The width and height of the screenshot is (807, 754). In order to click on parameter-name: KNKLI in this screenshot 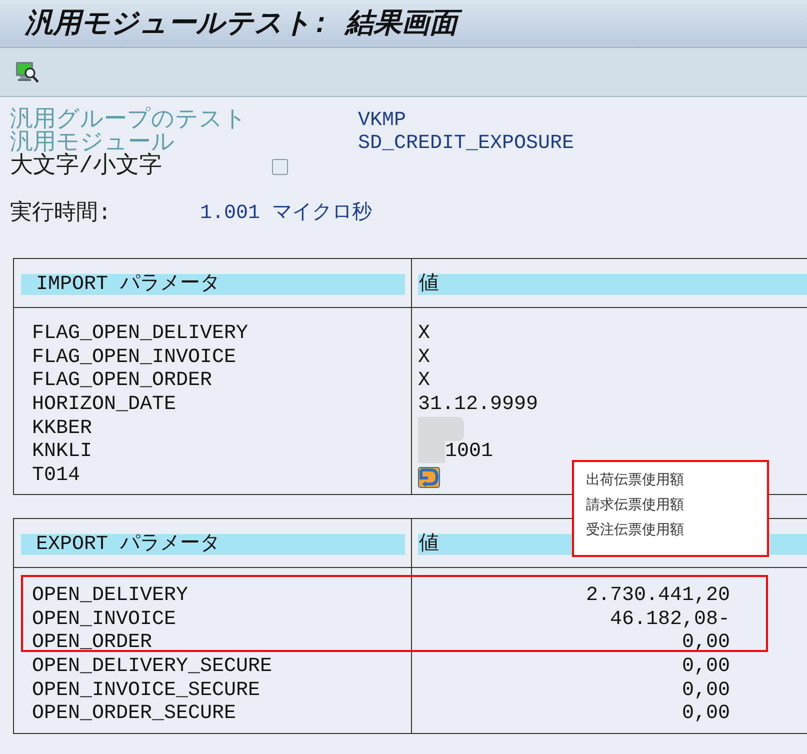, I will do `click(62, 452)`.